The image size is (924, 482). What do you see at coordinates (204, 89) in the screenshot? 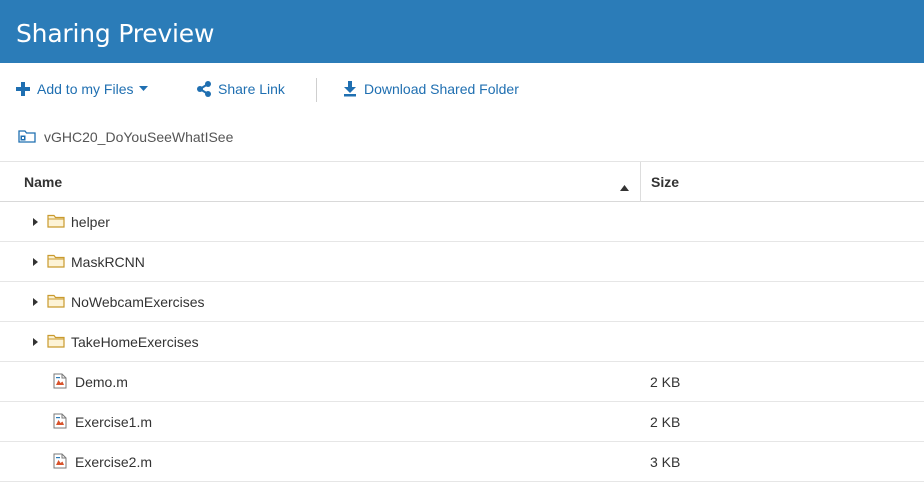
I see `share-icon` at bounding box center [204, 89].